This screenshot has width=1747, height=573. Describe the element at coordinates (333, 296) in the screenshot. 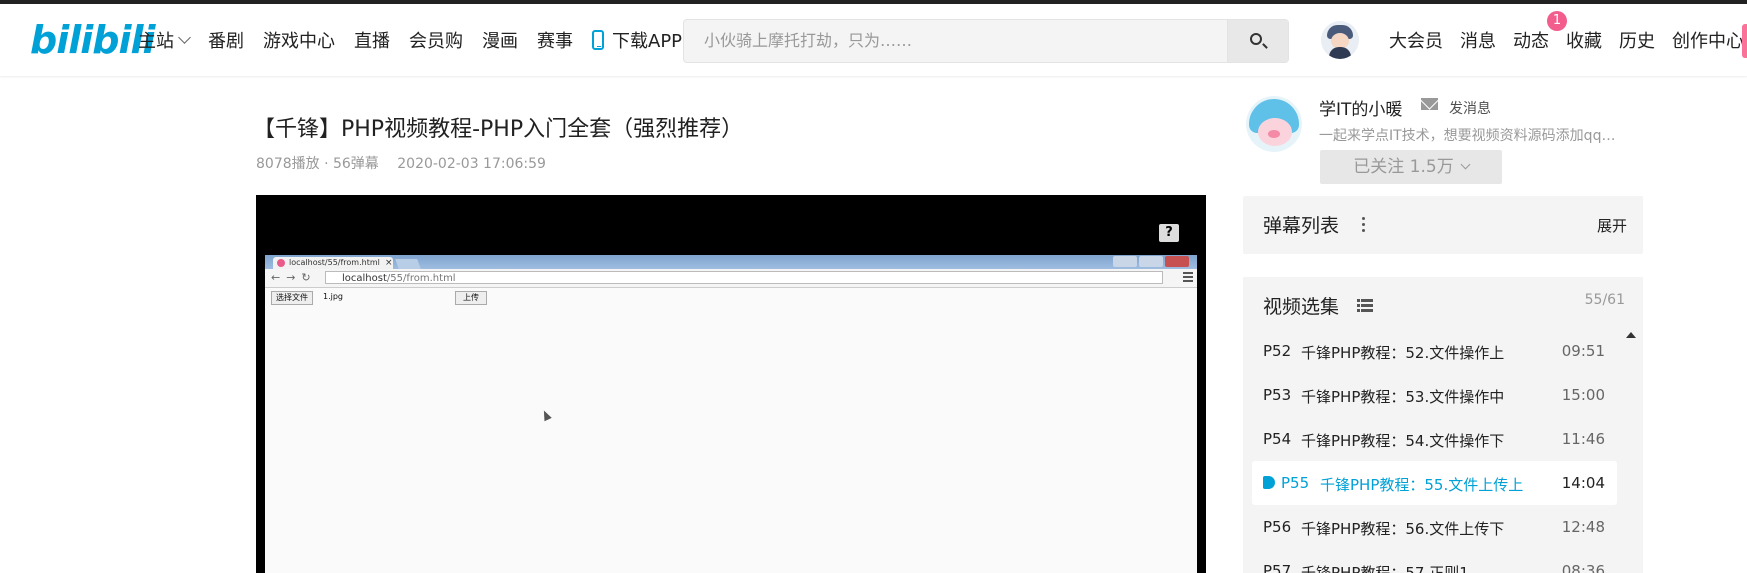

I see `file-name: 1.jpg` at that location.